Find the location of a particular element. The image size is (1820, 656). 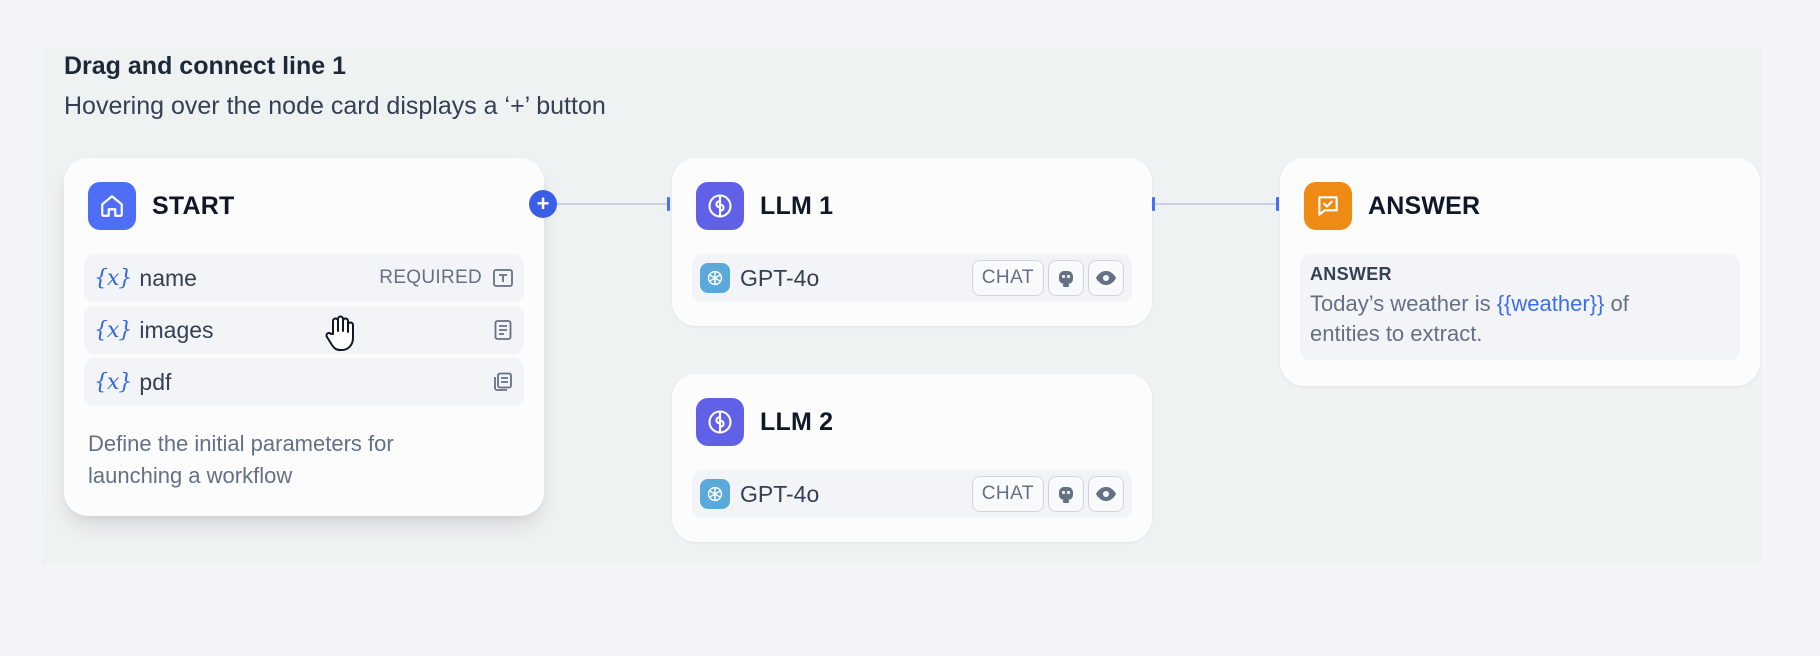

required-badge: REQUIRED is located at coordinates (430, 277).